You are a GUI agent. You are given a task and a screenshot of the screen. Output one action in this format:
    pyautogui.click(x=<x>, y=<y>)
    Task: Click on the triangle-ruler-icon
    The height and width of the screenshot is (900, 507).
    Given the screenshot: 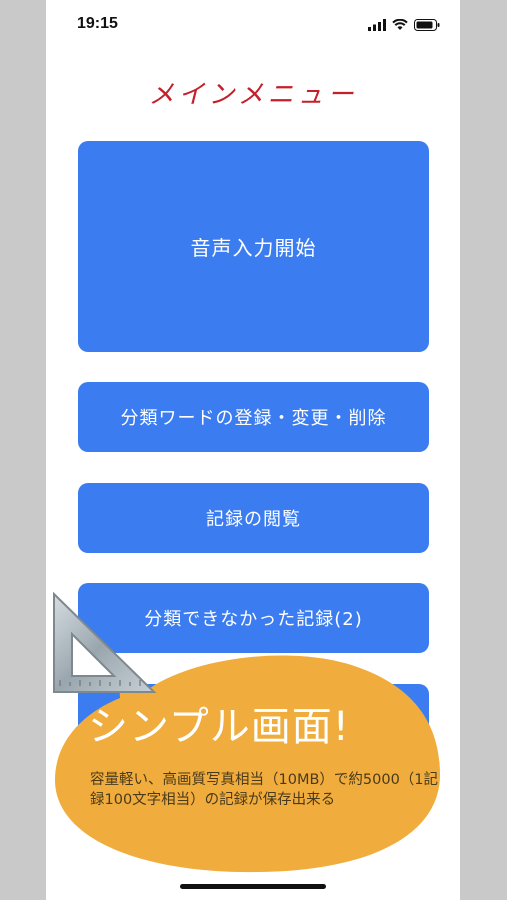 What is the action you would take?
    pyautogui.click(x=105, y=642)
    